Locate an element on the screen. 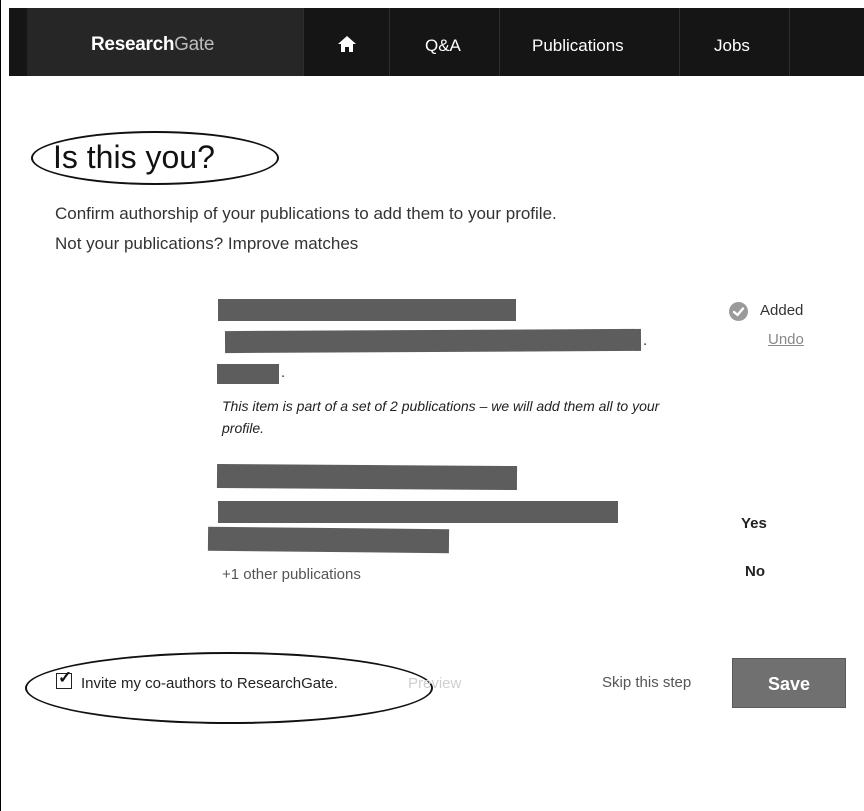 This screenshot has height=811, width=864. top-navbar: ResearchGate Q&A Publications Jobs is located at coordinates (436, 42).